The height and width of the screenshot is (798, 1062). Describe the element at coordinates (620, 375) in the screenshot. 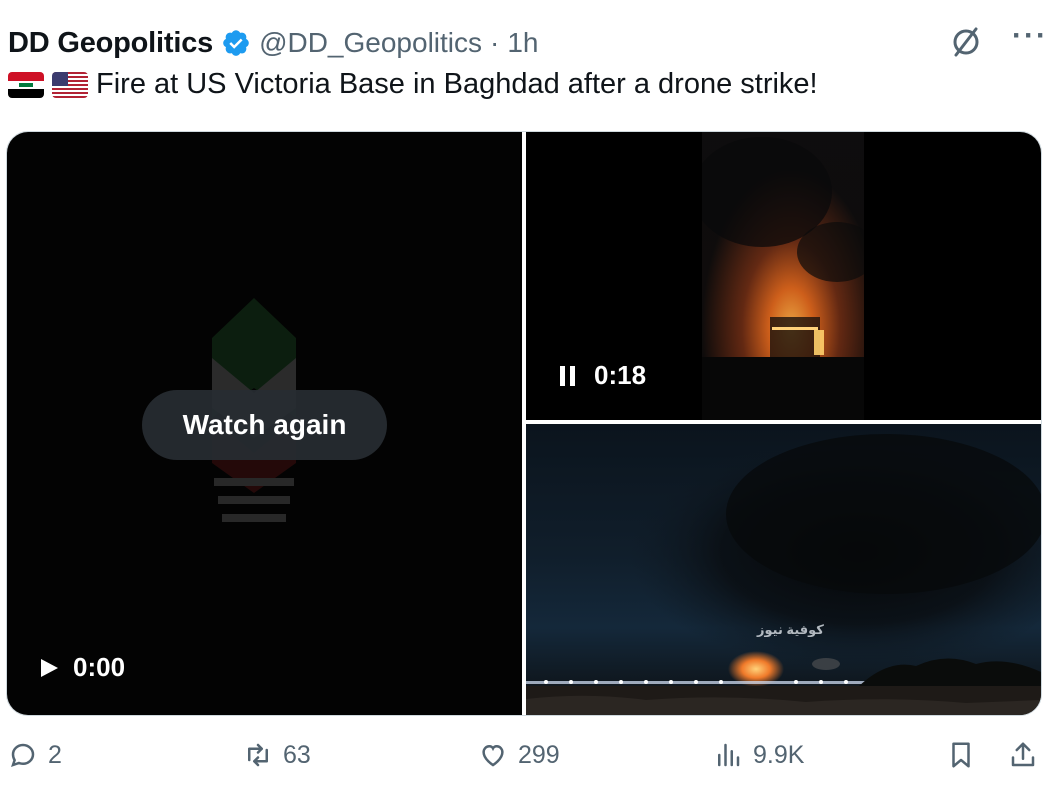

I see `video-top-right-timestamp: 0:18` at that location.